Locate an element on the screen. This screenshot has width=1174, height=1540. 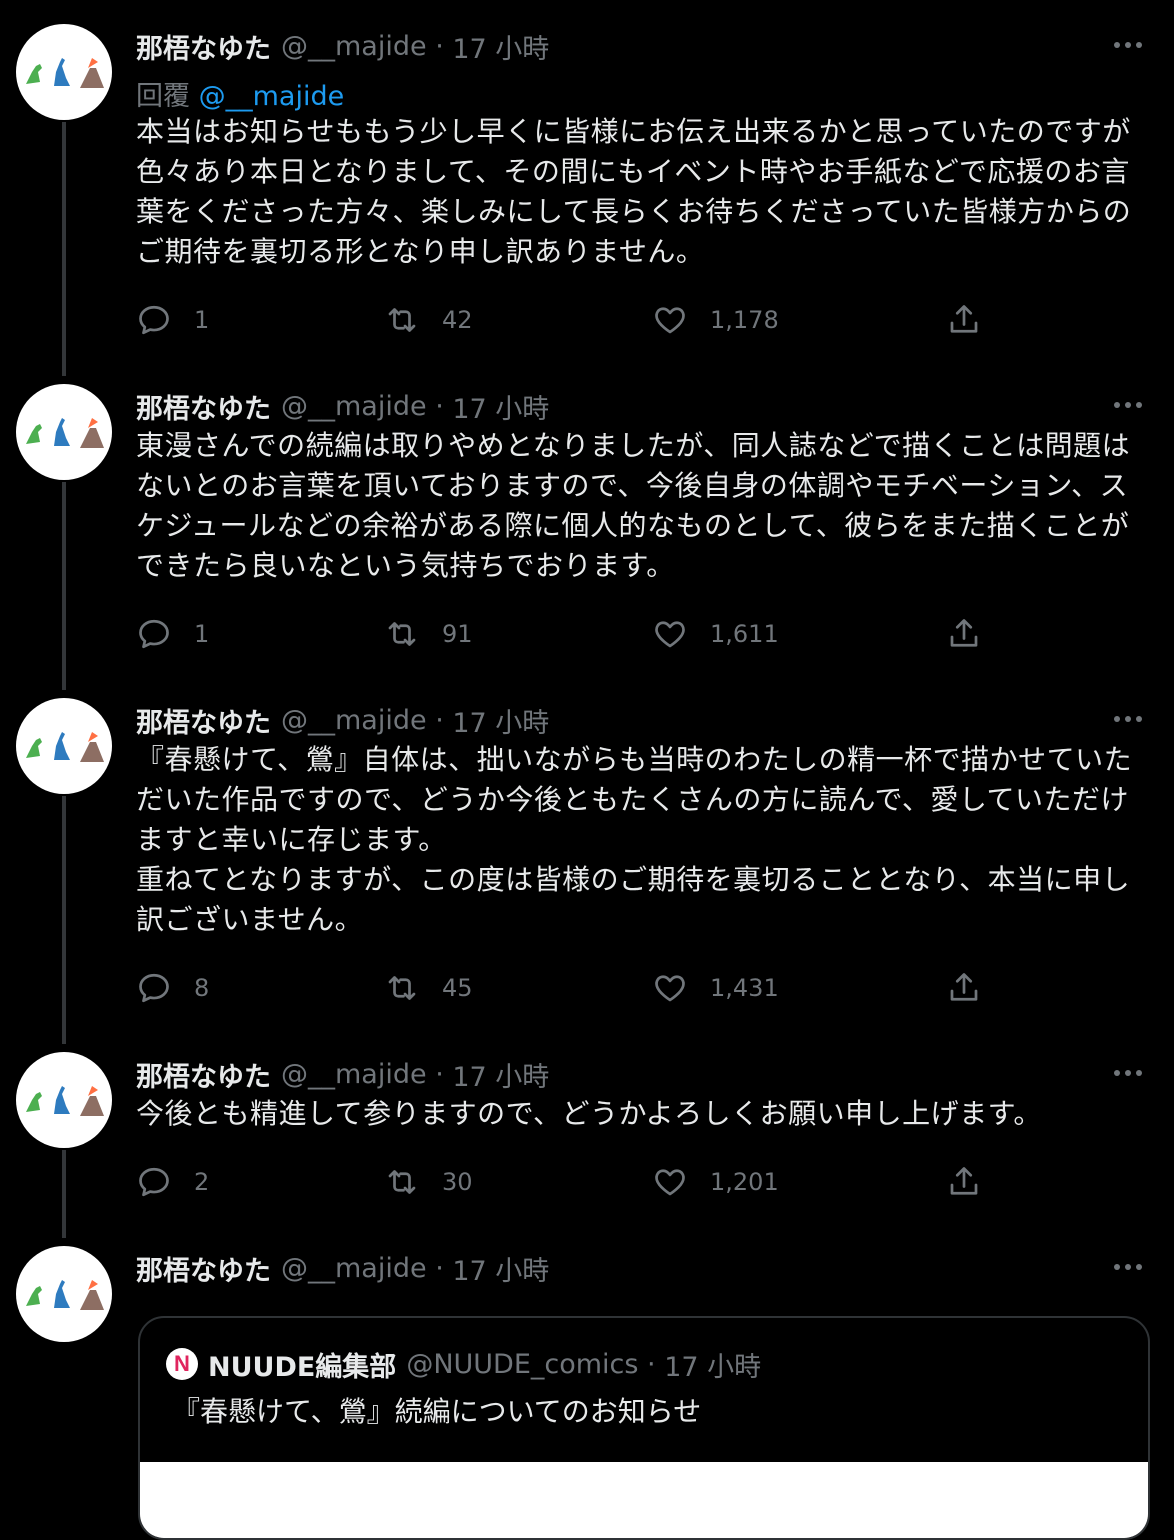
reply-to-label: 回覆 @__majide is located at coordinates (240, 93).